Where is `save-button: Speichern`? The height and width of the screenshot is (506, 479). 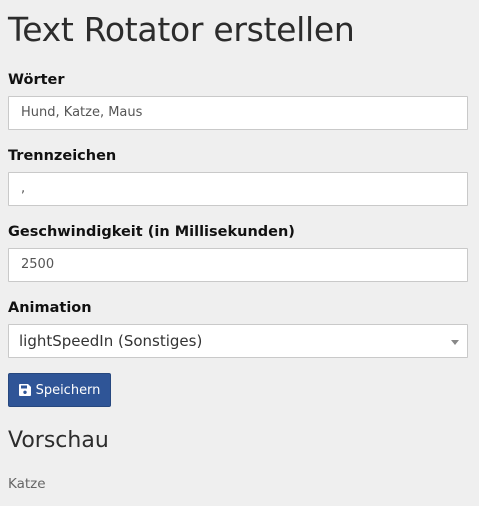 save-button: Speichern is located at coordinates (59, 390).